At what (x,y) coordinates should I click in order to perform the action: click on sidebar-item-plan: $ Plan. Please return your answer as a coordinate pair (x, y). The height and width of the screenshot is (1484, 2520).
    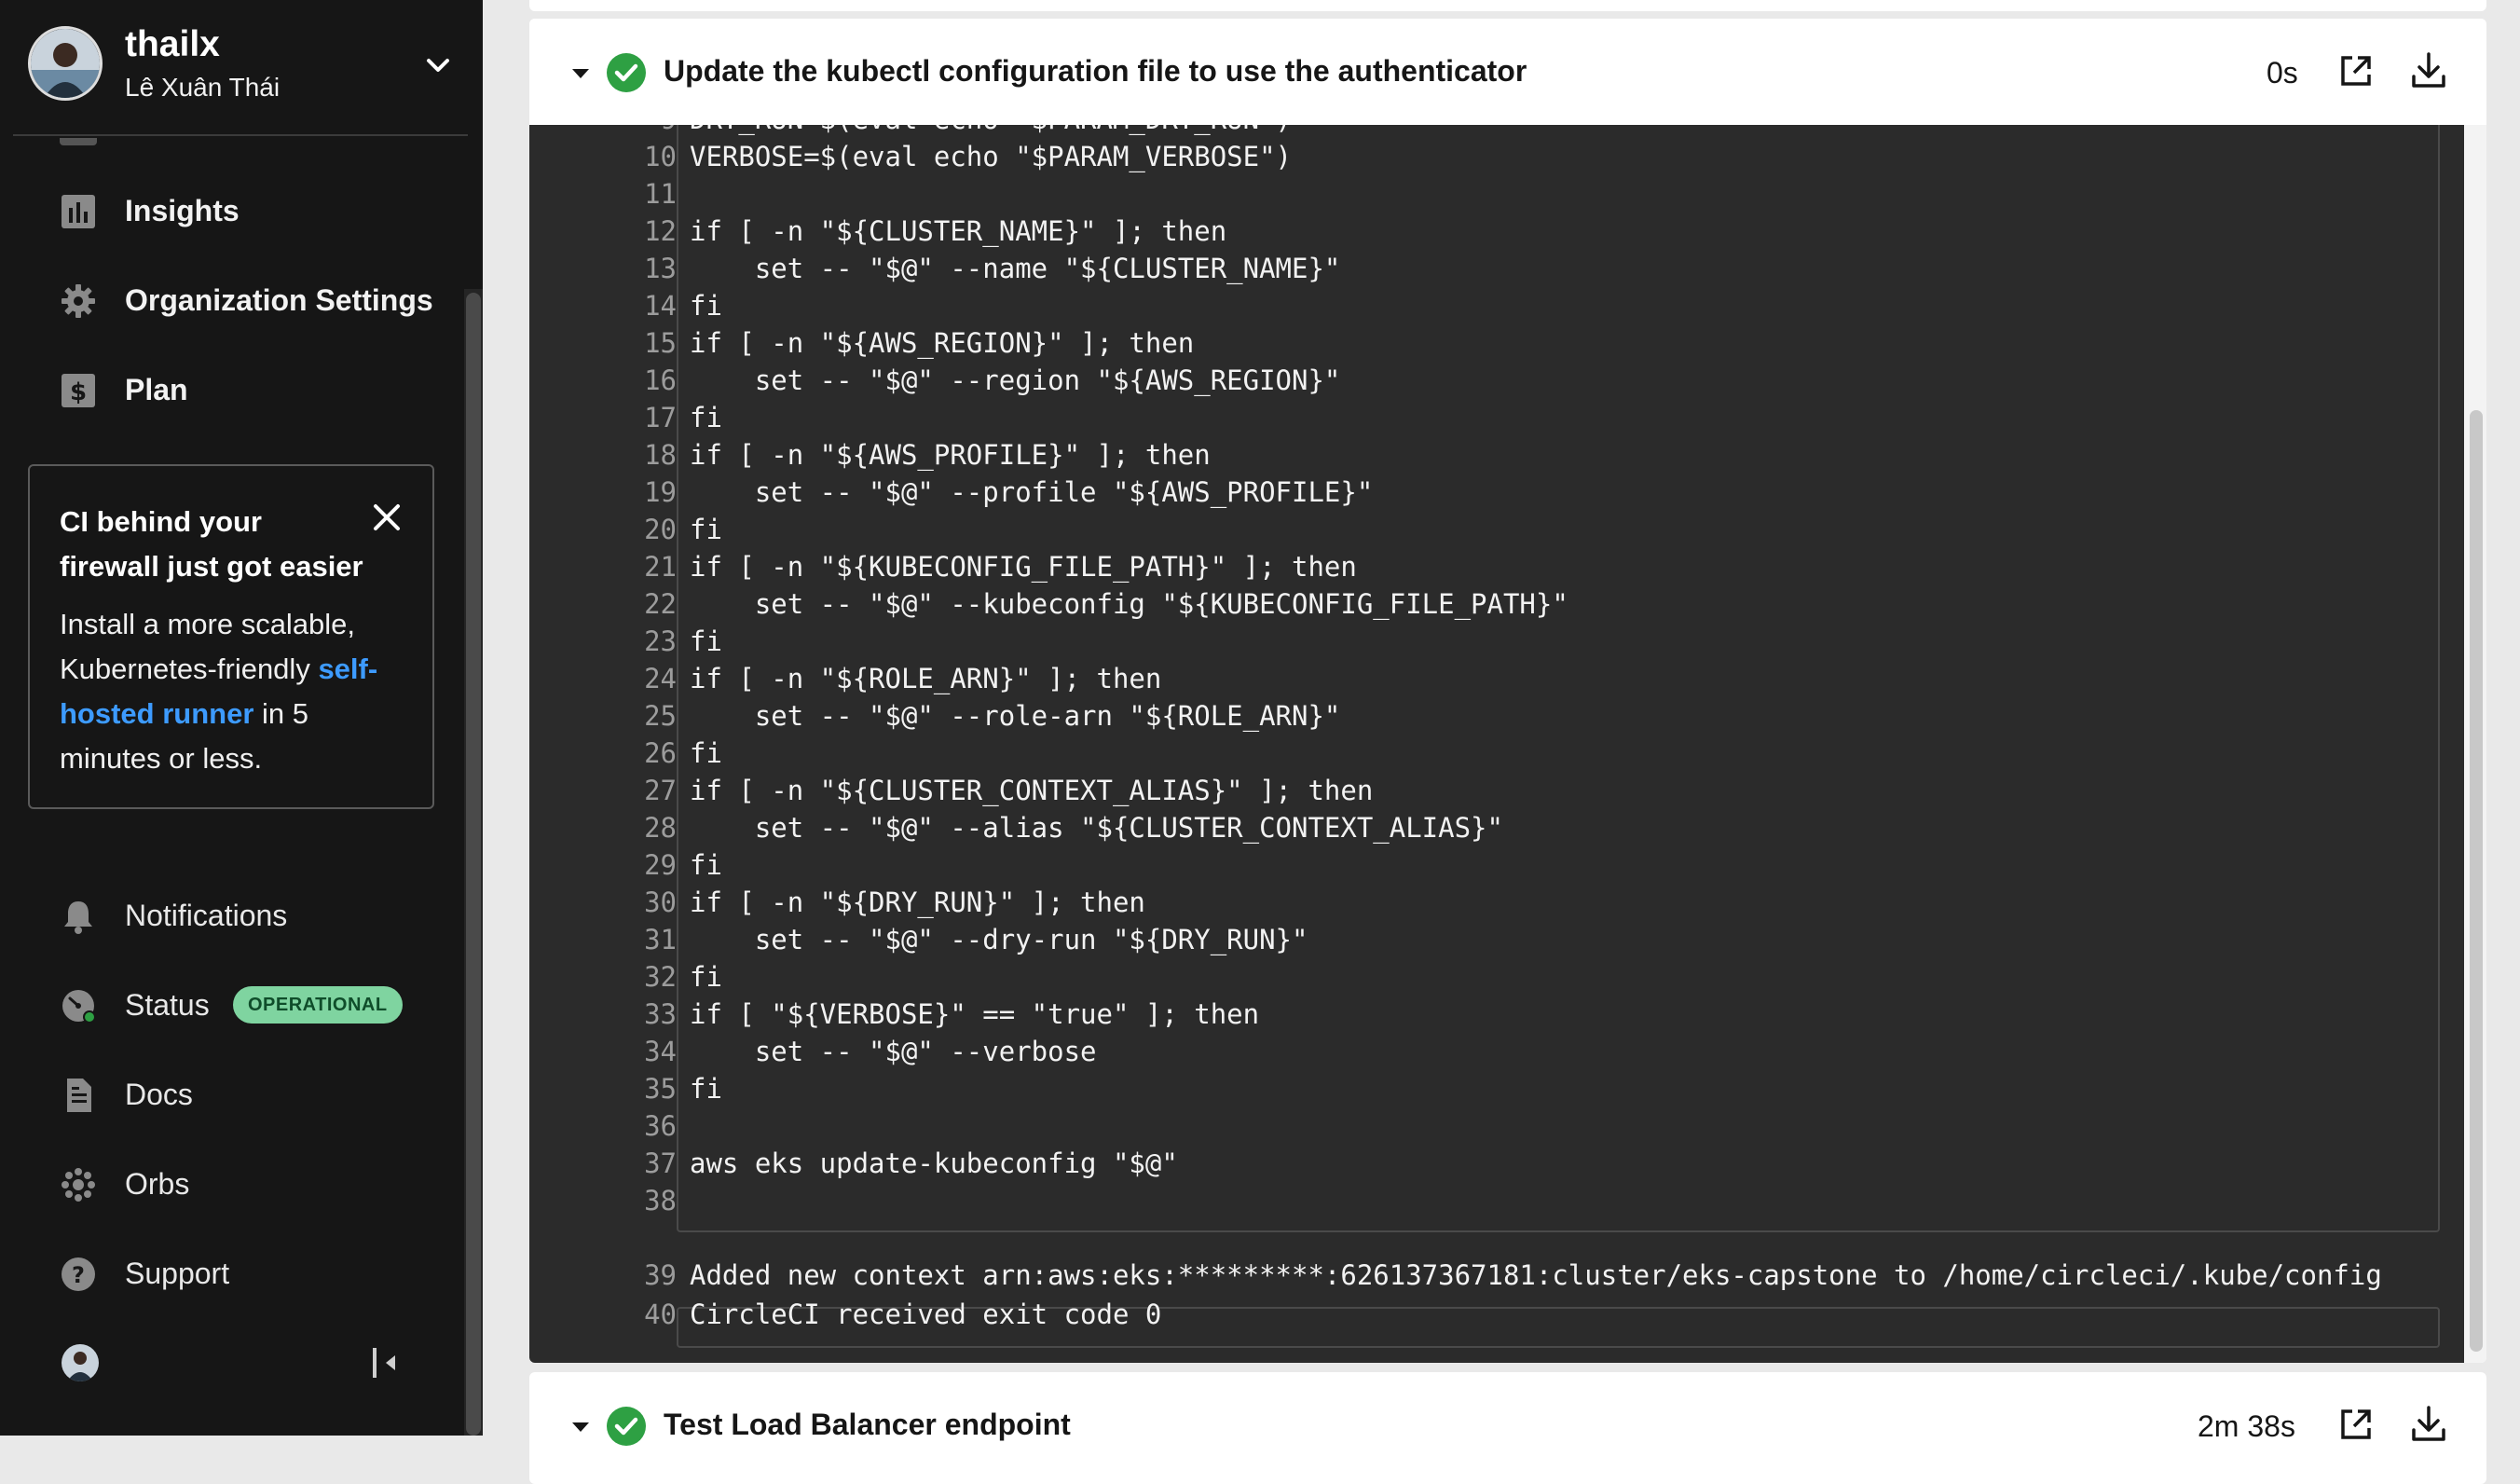
    Looking at the image, I should click on (233, 390).